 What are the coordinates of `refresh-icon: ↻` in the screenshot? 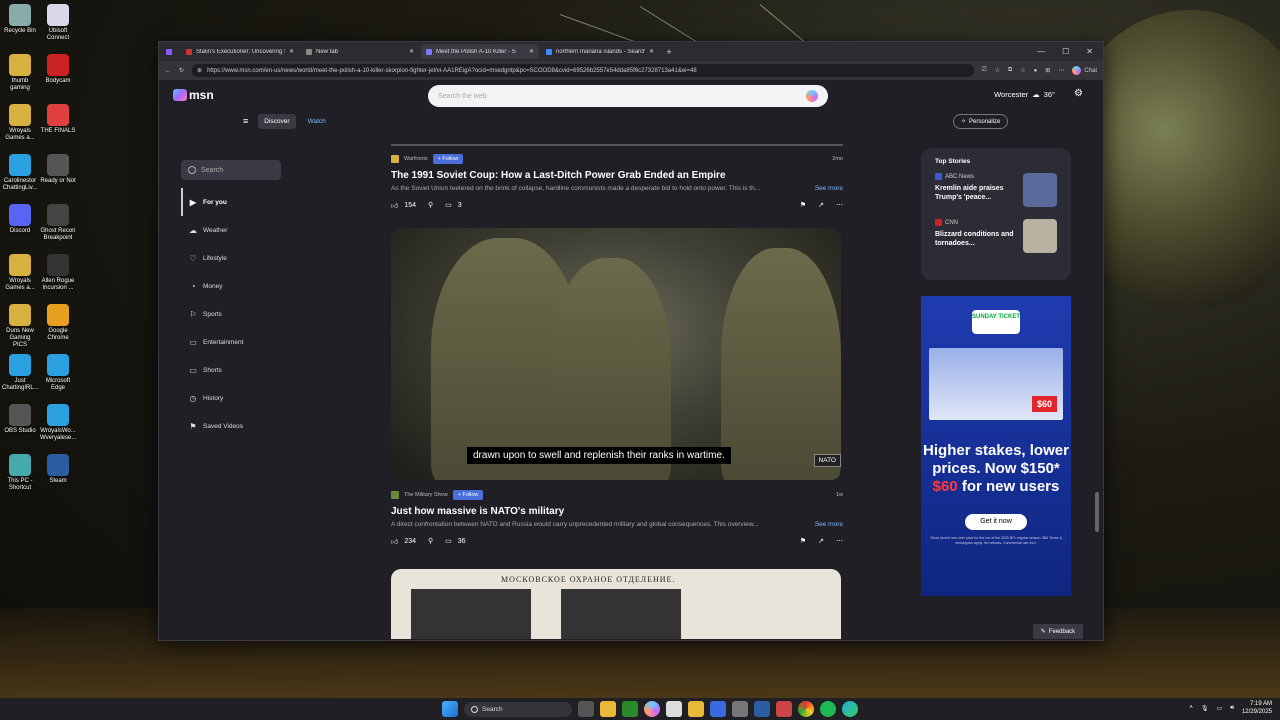 It's located at (181, 70).